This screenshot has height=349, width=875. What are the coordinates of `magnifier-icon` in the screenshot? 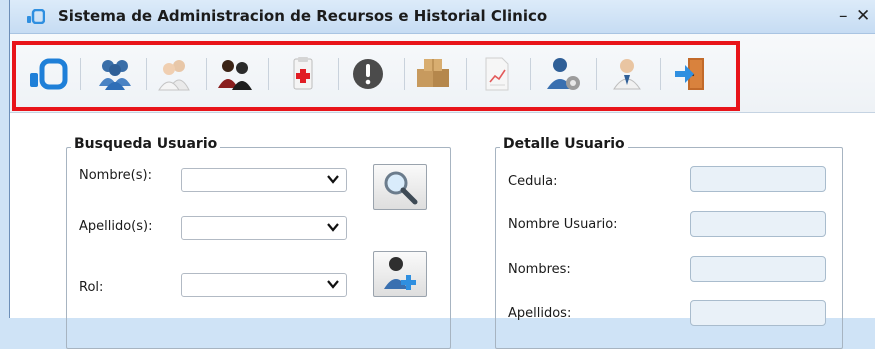 It's located at (401, 188).